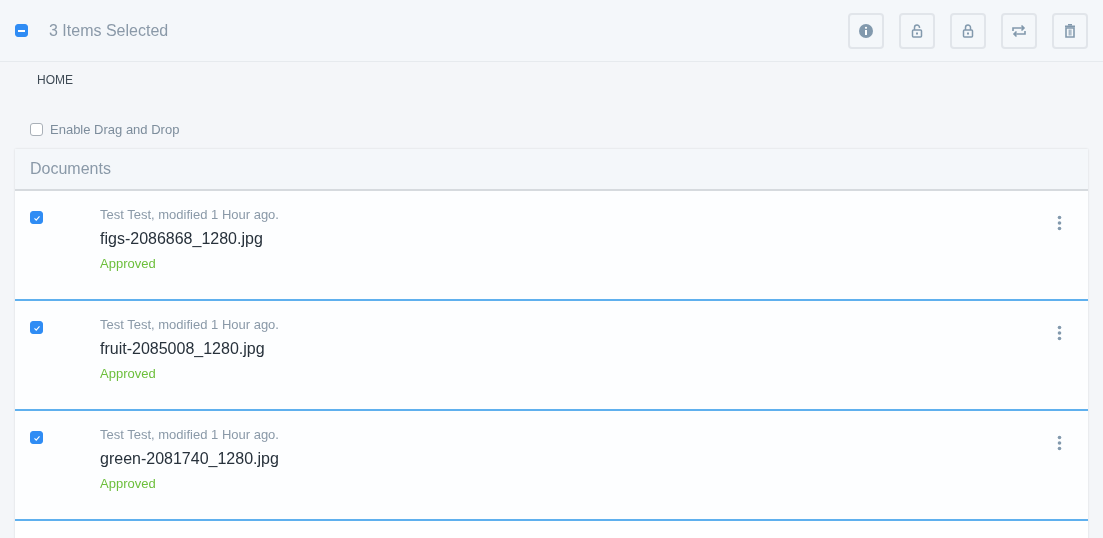 The width and height of the screenshot is (1103, 538). I want to click on file-name: fruit-2085008_1280.jpg, so click(189, 349).